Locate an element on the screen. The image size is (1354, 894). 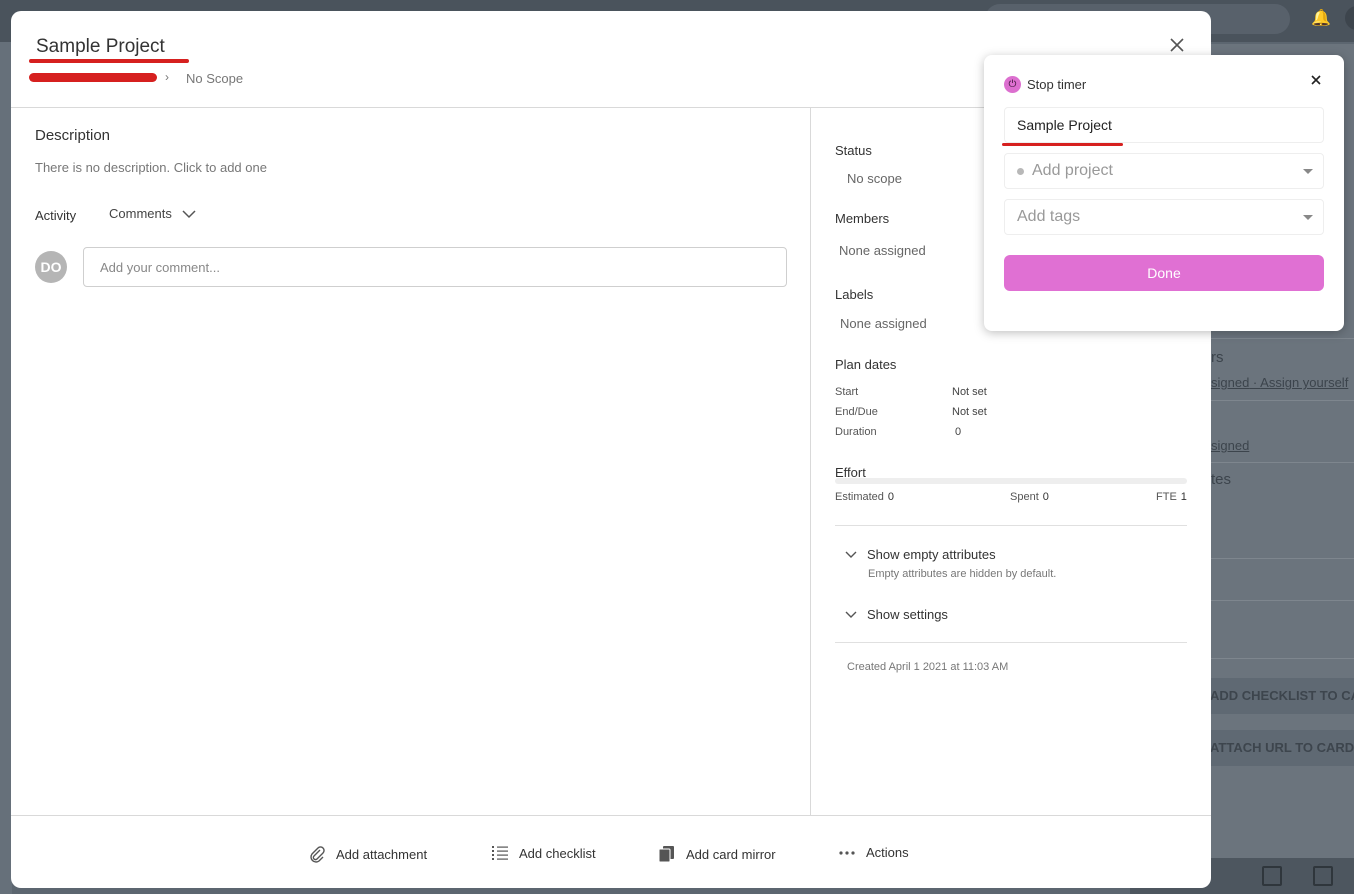
add-tags-placeholder: Add tags is located at coordinates (1049, 216).